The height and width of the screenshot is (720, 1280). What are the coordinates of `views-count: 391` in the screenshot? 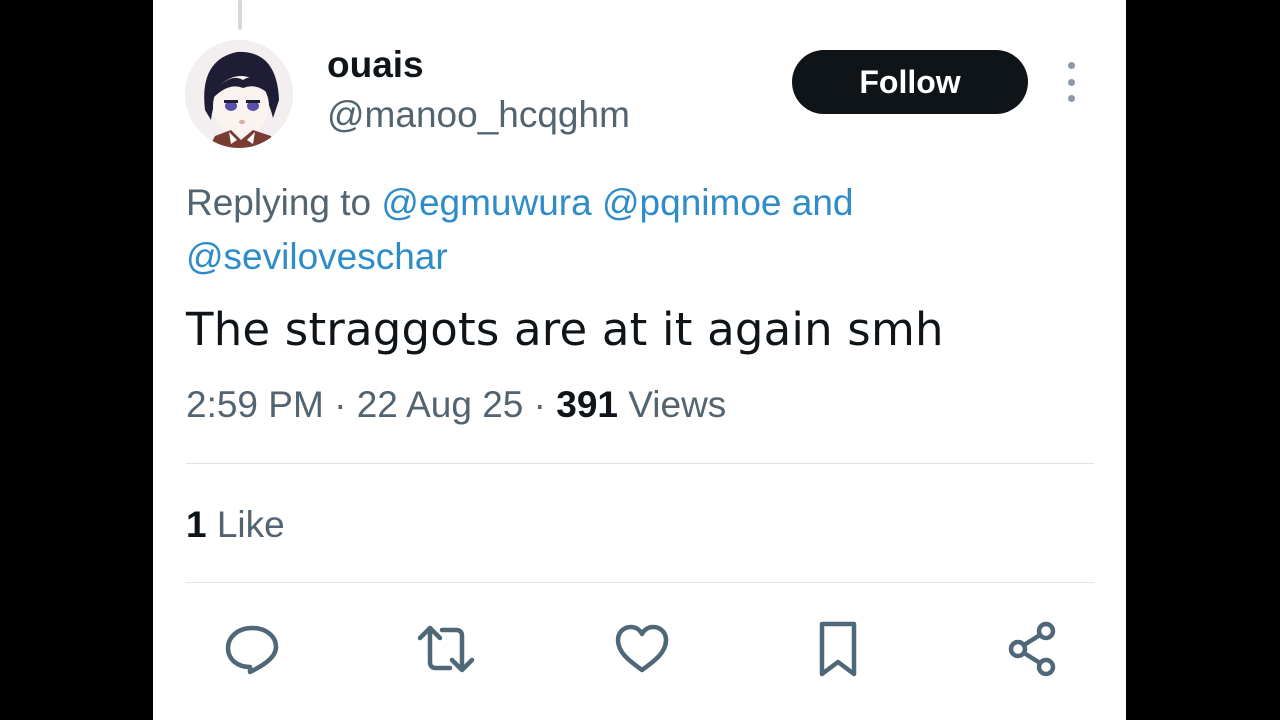 It's located at (587, 404).